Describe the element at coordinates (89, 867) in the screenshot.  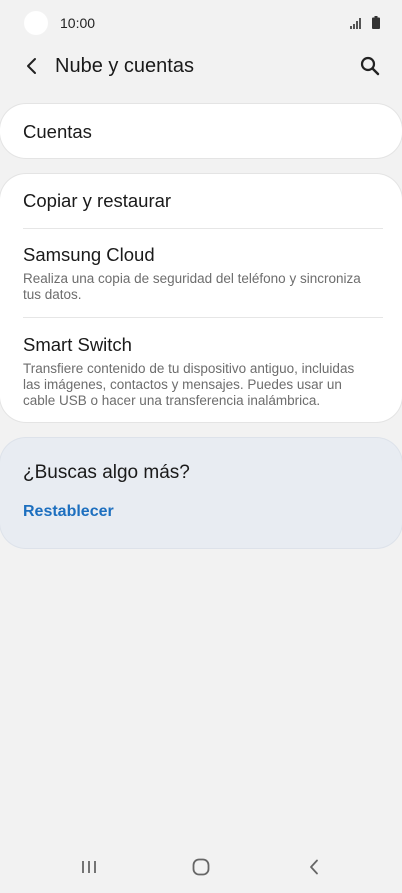
I see `recents-icon` at that location.